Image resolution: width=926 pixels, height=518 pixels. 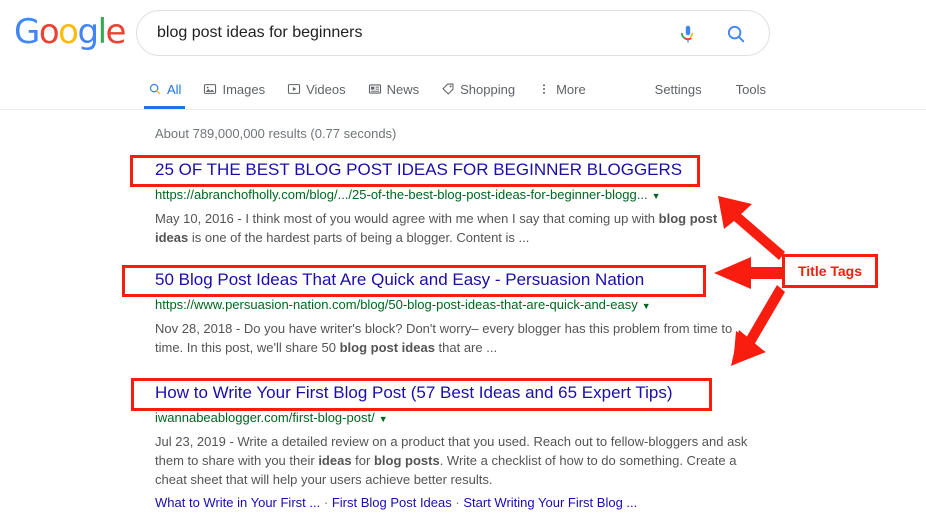 I want to click on tab-videos: Videos, so click(x=316, y=89).